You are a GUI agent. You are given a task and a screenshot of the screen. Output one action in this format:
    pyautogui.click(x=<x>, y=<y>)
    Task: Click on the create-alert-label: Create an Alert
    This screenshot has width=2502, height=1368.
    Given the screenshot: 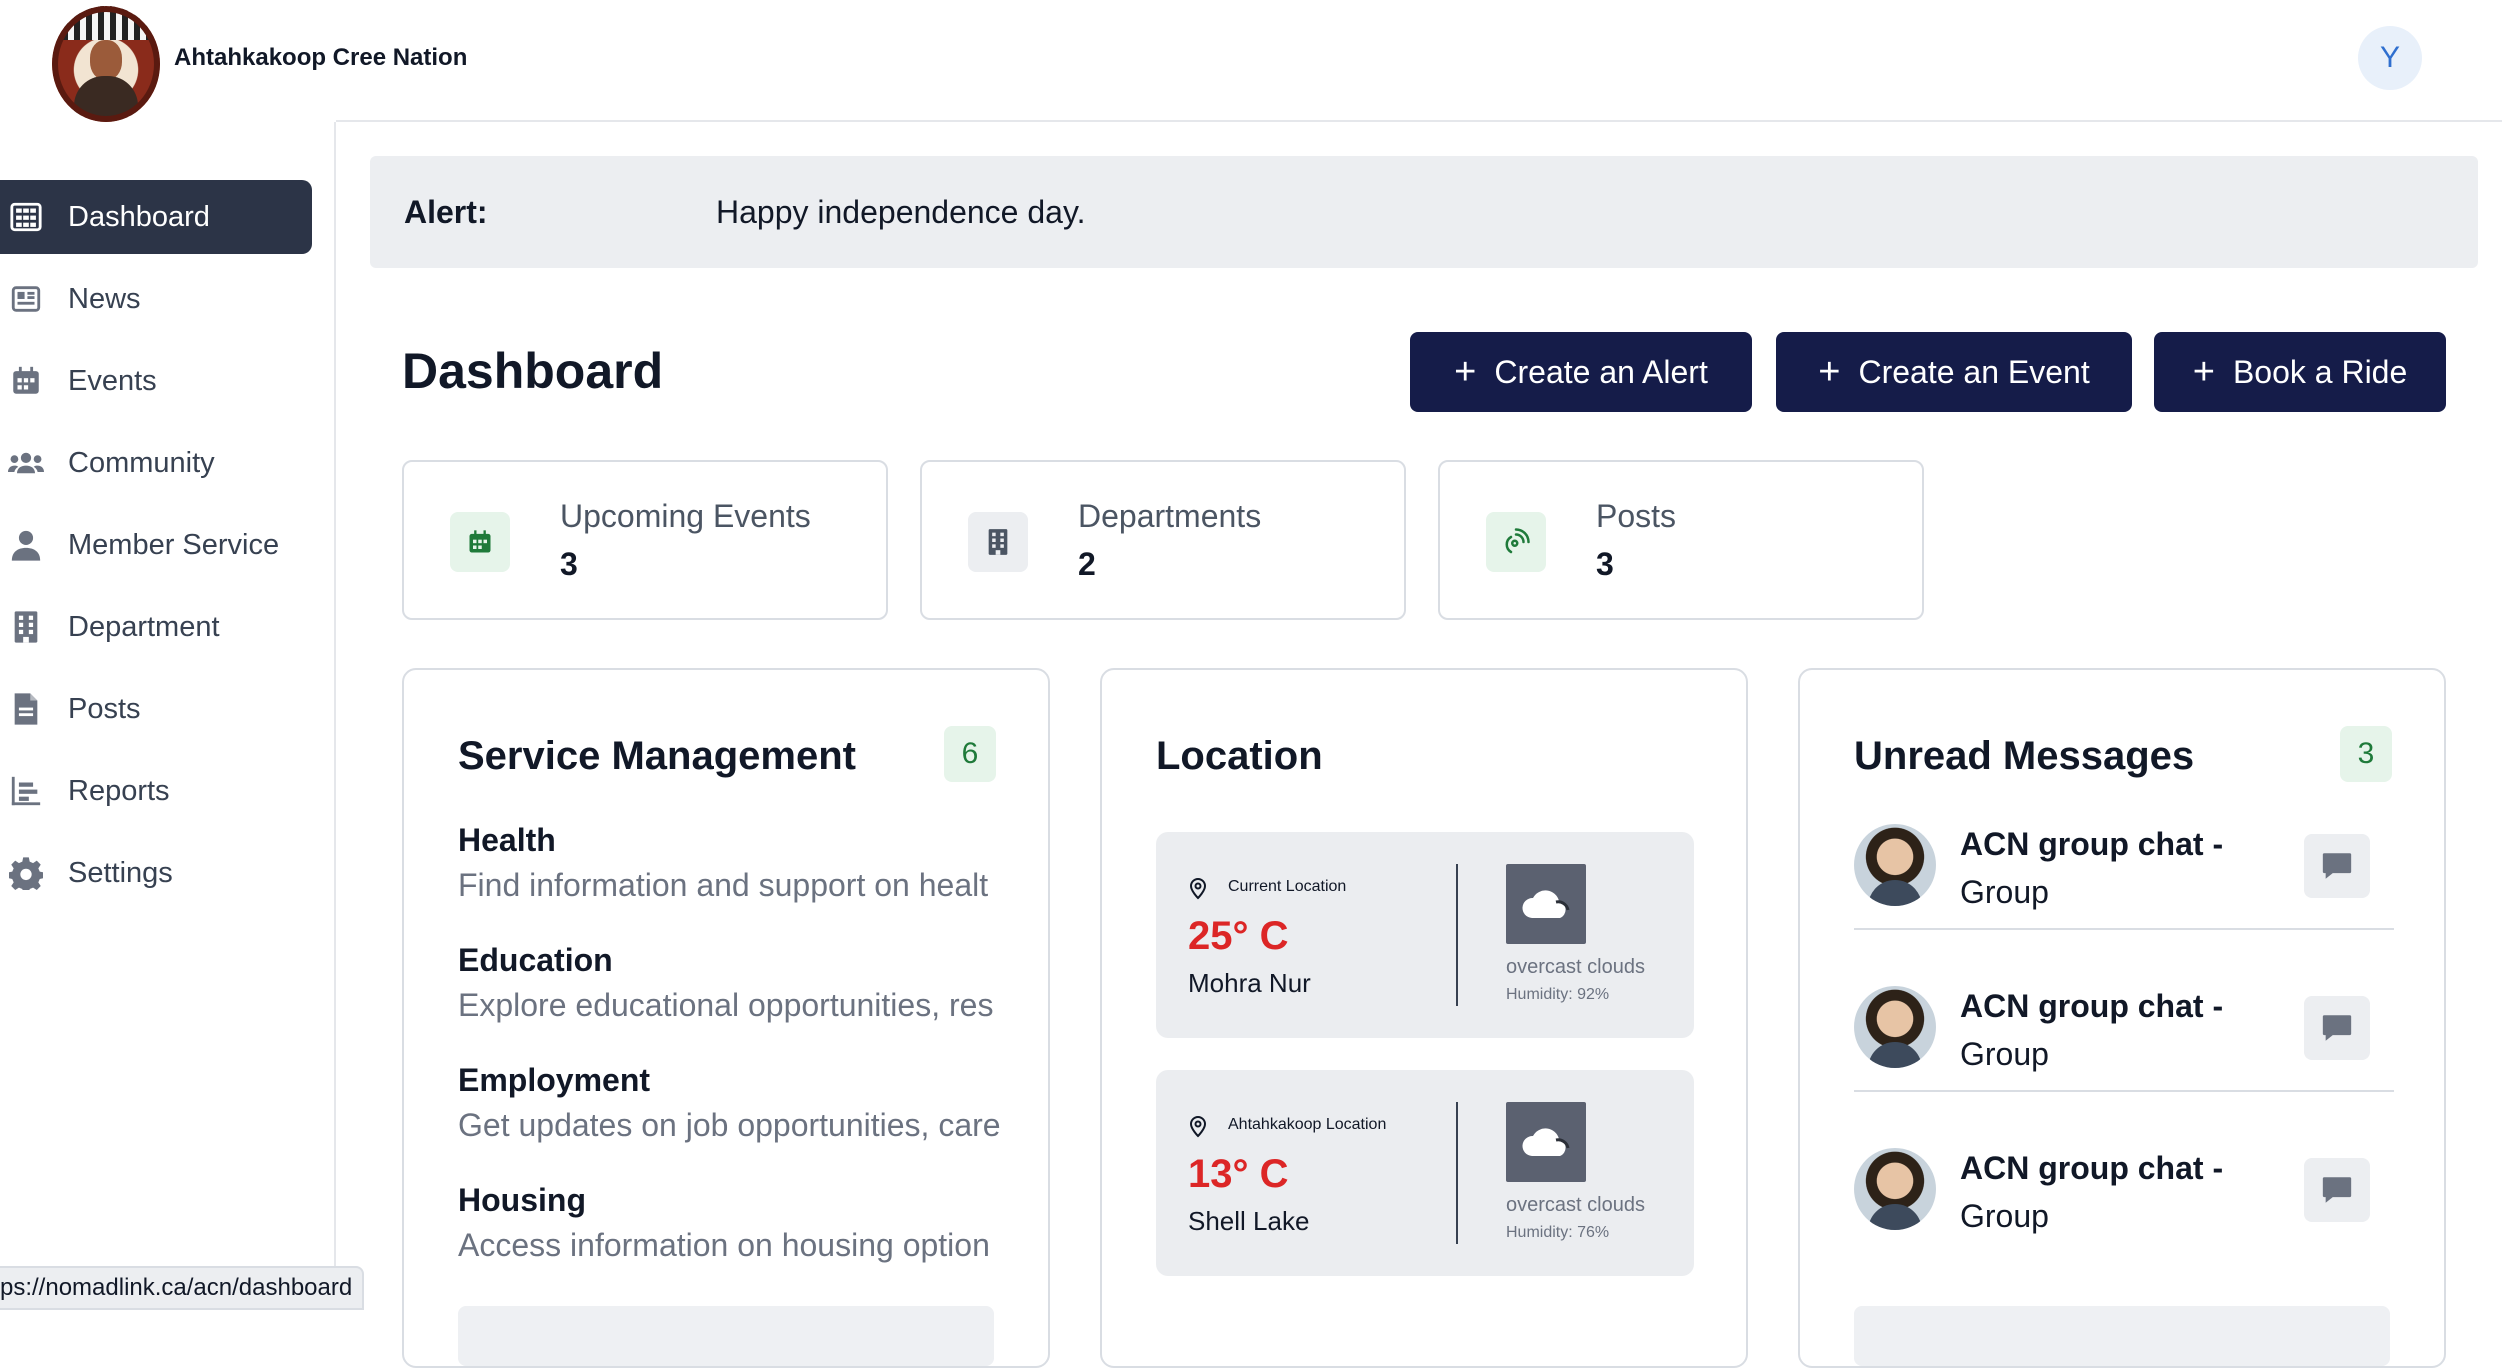 What is the action you would take?
    pyautogui.click(x=1601, y=371)
    